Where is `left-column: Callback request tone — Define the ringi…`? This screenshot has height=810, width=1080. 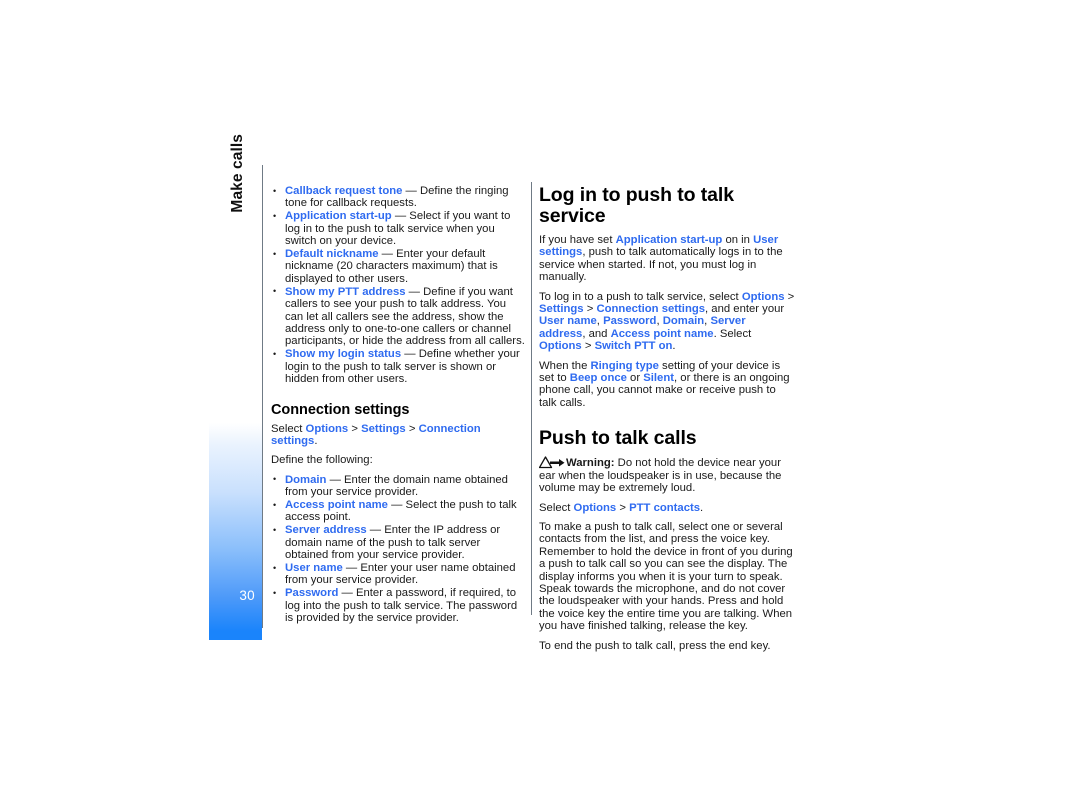
left-column: Callback request tone — Define the ringi… is located at coordinates (398, 408).